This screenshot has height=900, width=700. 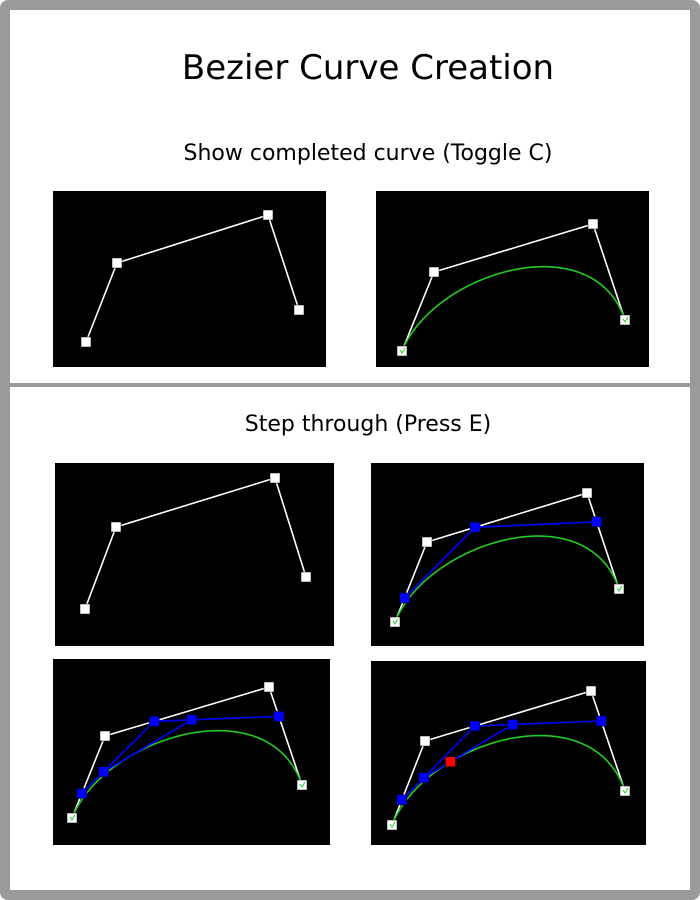 What do you see at coordinates (368, 68) in the screenshot?
I see `page-title: Bezier Curve Creation` at bounding box center [368, 68].